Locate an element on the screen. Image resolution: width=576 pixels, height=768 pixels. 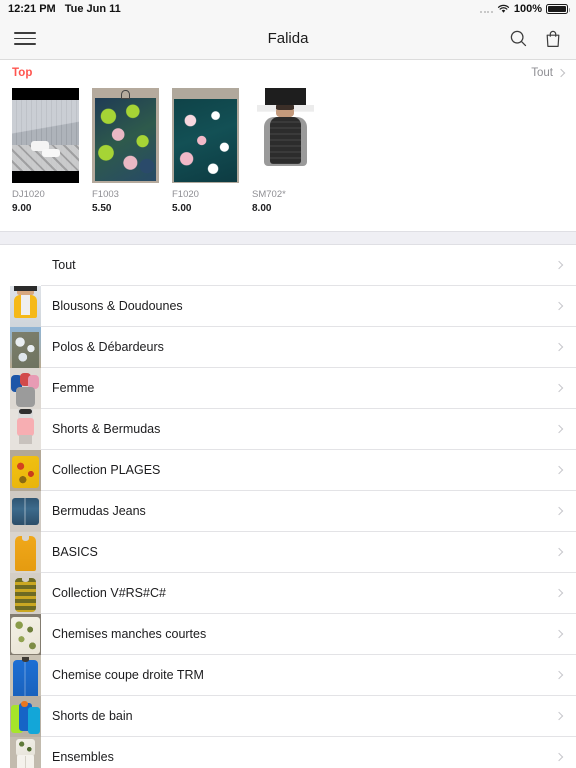
category-label: Collection PLAGES is located at coordinates (106, 470).